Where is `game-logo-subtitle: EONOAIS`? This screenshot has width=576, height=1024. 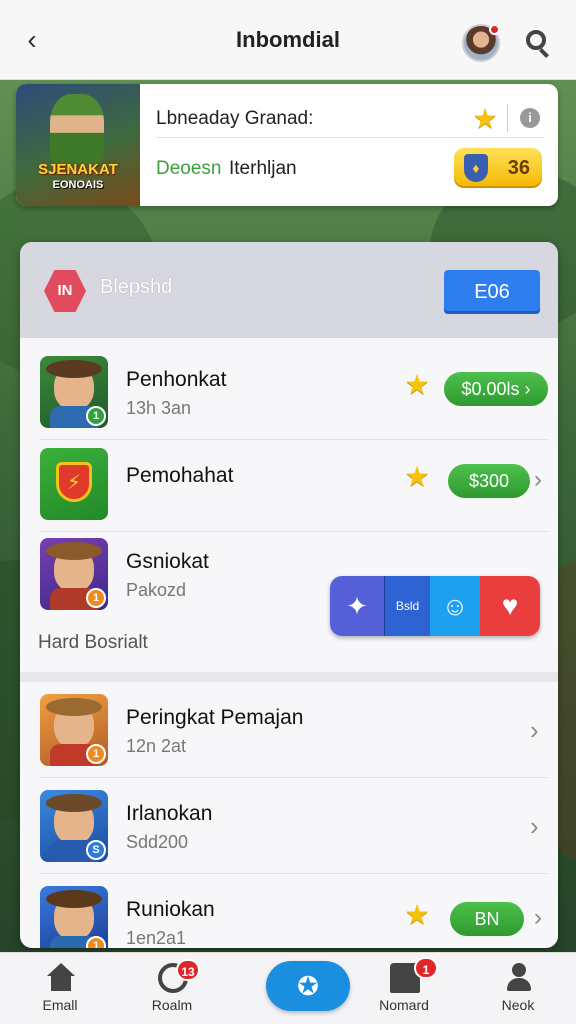 game-logo-subtitle: EONOAIS is located at coordinates (78, 185).